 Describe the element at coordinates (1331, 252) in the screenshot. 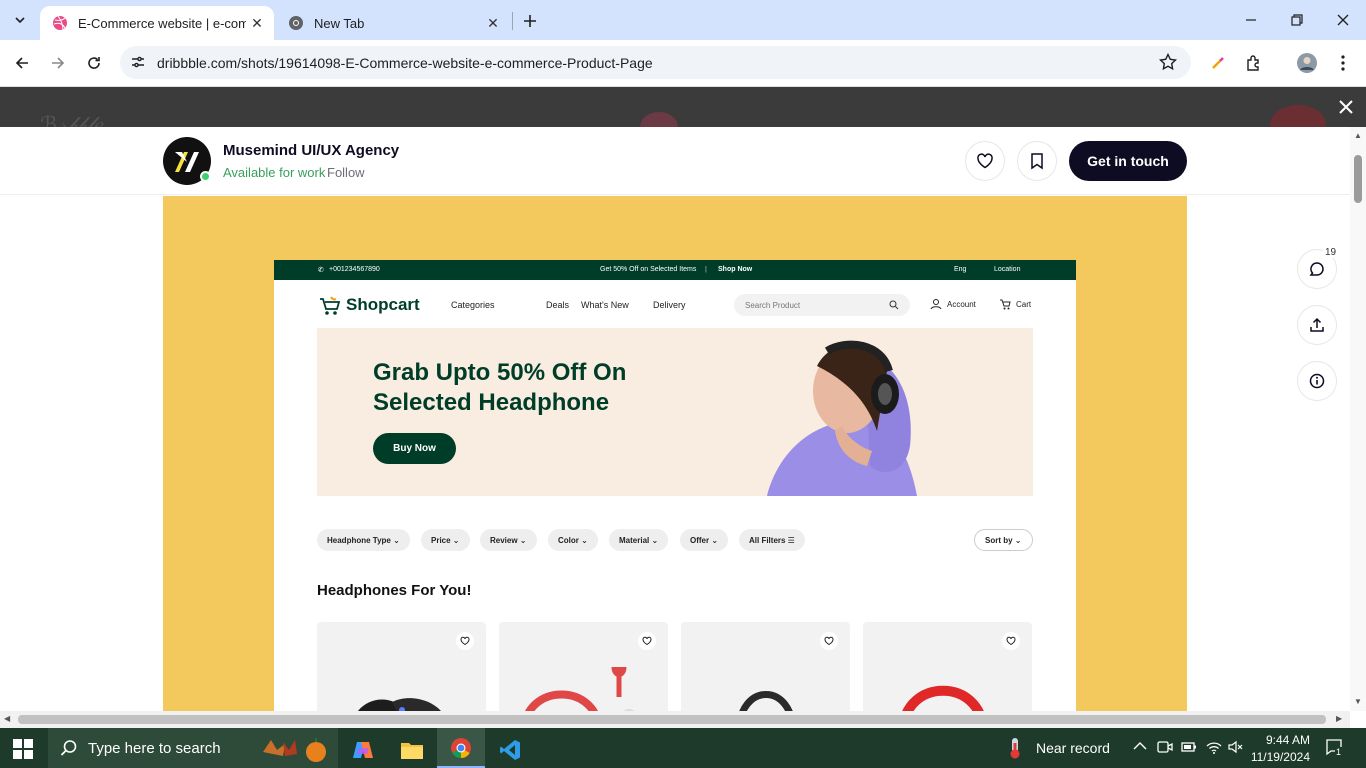

I see `comment-count-badge: 19` at that location.